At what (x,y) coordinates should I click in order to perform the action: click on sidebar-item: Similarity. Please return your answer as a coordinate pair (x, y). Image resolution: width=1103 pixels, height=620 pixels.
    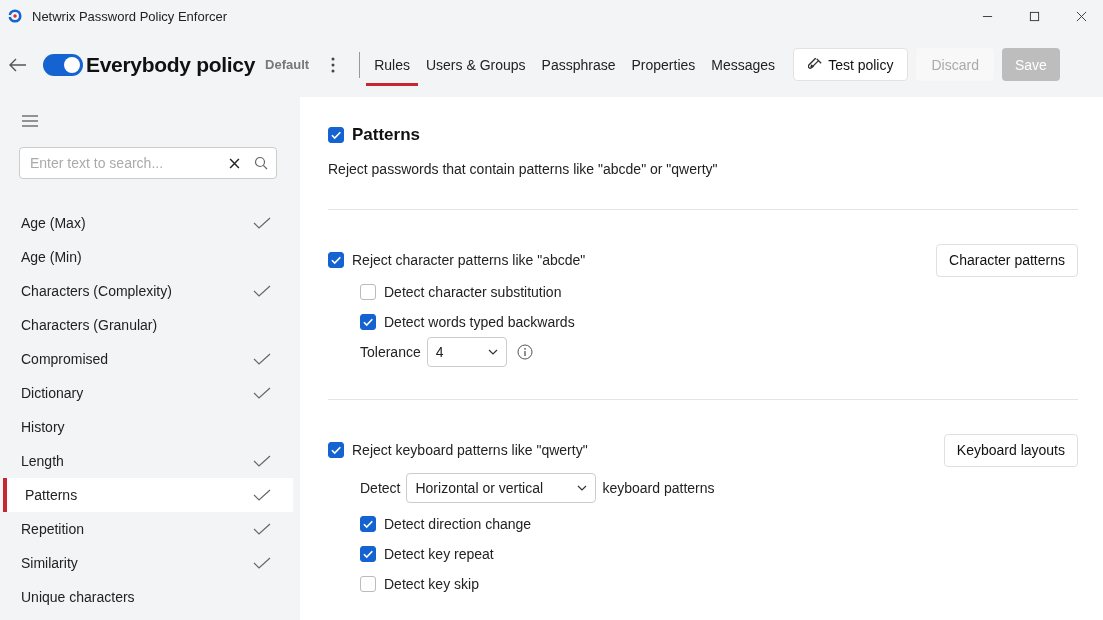
    Looking at the image, I should click on (148, 563).